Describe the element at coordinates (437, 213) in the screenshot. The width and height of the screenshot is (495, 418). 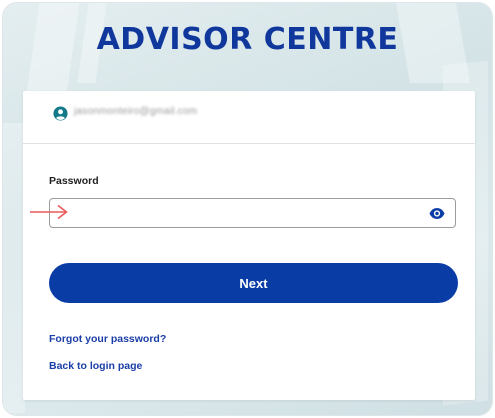
I see `eye-icon` at that location.